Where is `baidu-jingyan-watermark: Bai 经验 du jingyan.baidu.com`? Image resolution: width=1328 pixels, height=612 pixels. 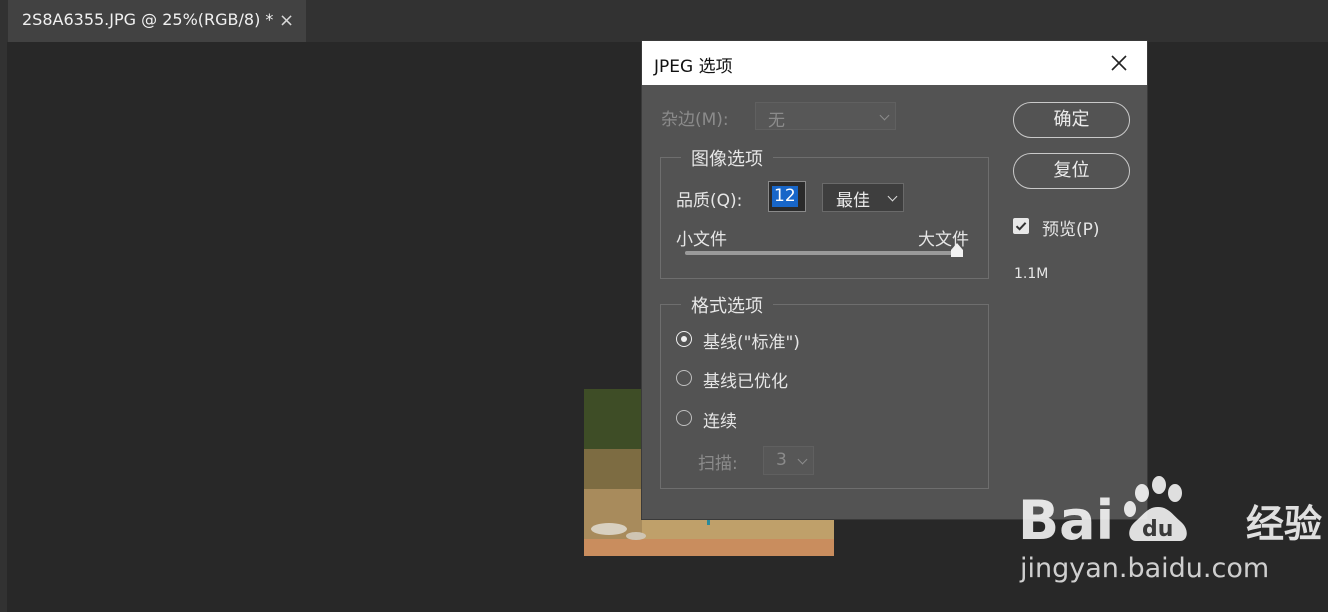 baidu-jingyan-watermark: Bai 经验 du jingyan.baidu.com is located at coordinates (1173, 539).